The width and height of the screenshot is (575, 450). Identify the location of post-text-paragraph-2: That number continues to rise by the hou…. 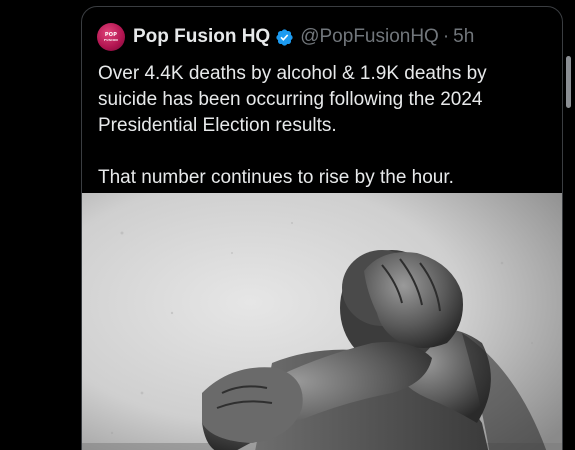
(276, 177).